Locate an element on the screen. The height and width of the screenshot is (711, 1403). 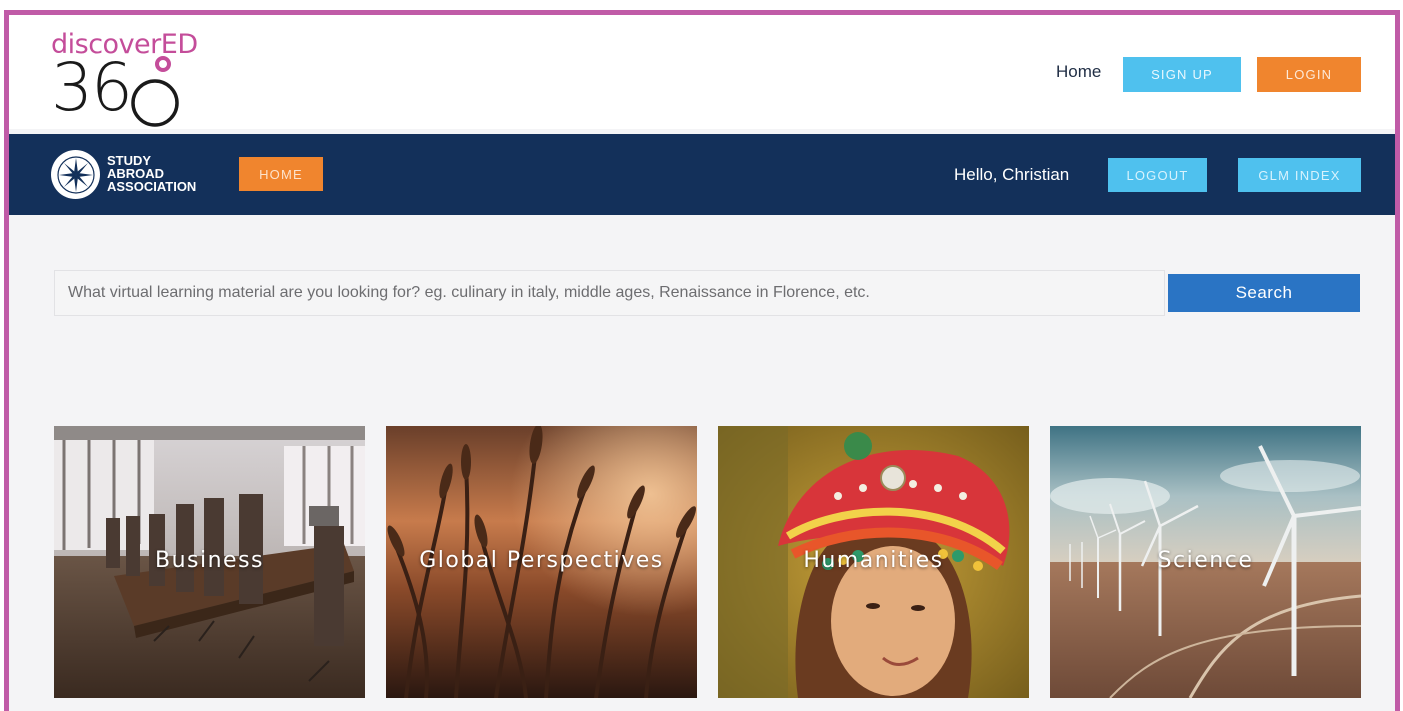
discovered-360-logo: discoverED 36 is located at coordinates (124, 78).